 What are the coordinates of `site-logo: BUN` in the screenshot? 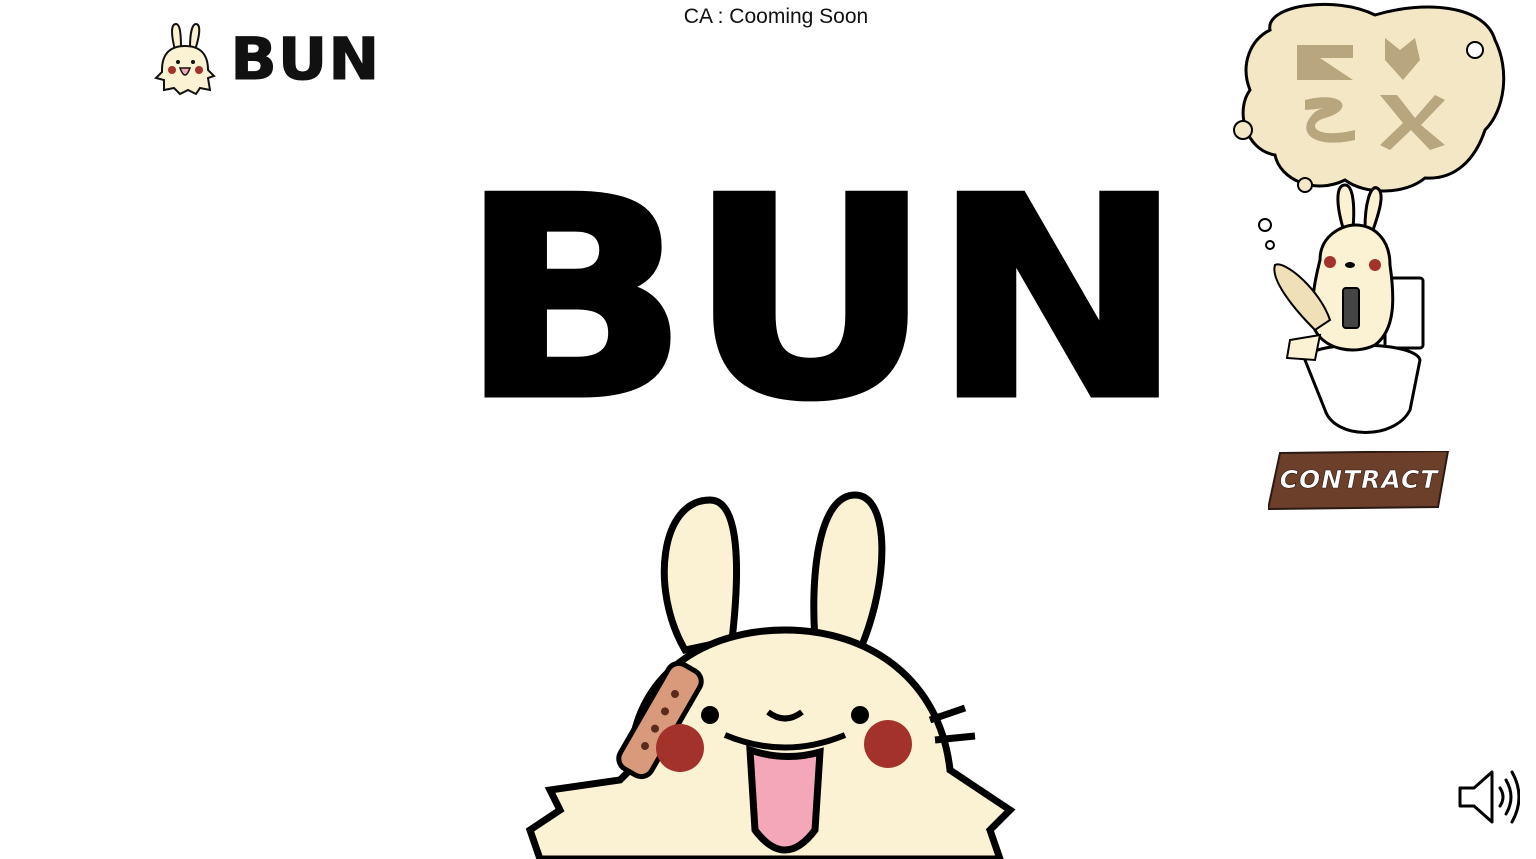 It's located at (265, 59).